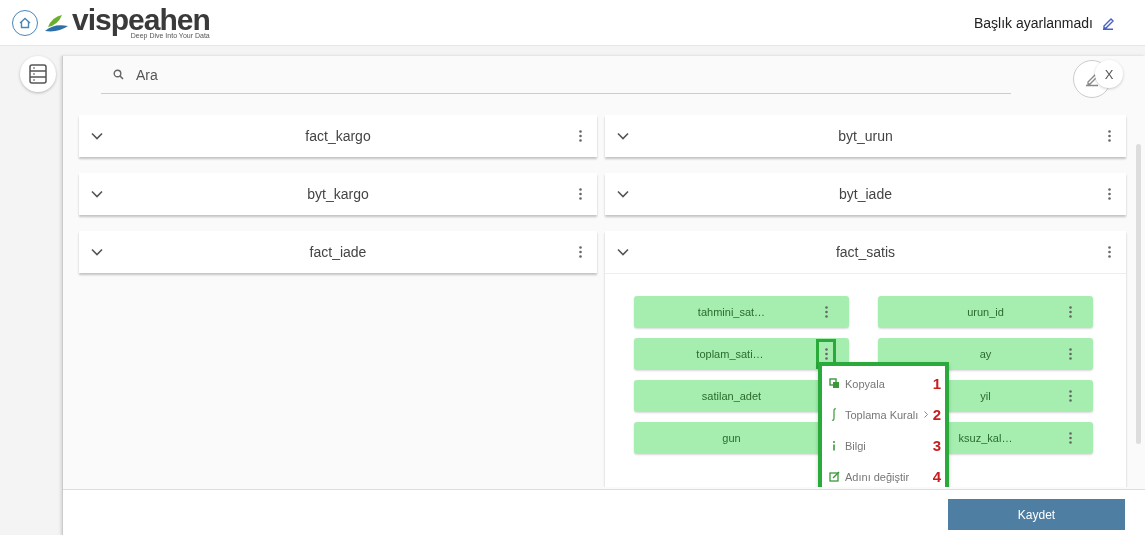 Image resolution: width=1145 pixels, height=535 pixels. What do you see at coordinates (834, 476) in the screenshot?
I see `edit-icon` at bounding box center [834, 476].